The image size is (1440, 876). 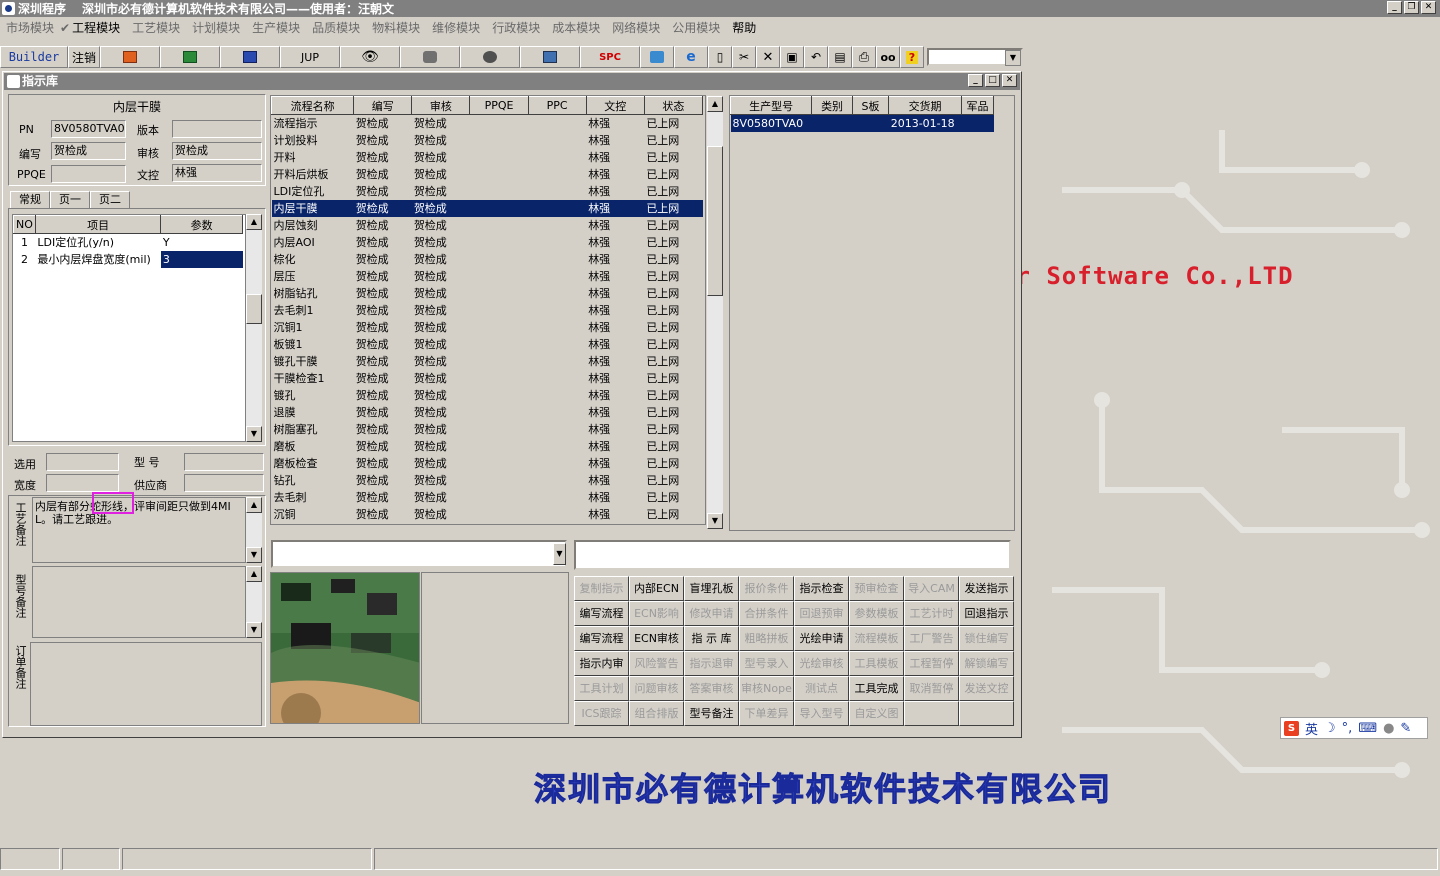 What do you see at coordinates (490, 57) in the screenshot?
I see `network-button` at bounding box center [490, 57].